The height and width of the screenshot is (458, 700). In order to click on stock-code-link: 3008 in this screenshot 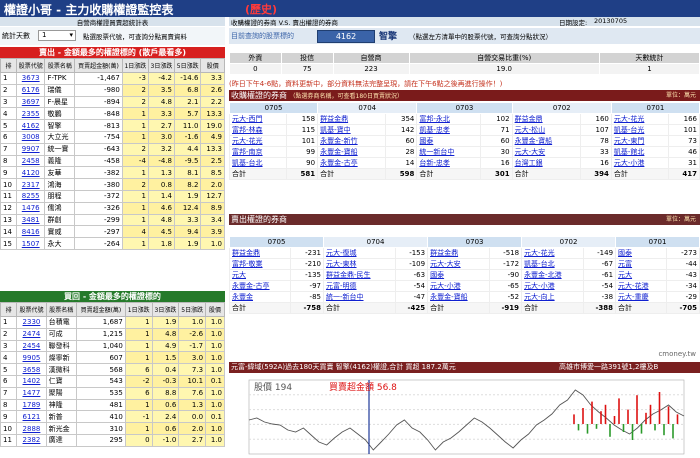, I will do `click(30, 137)`.